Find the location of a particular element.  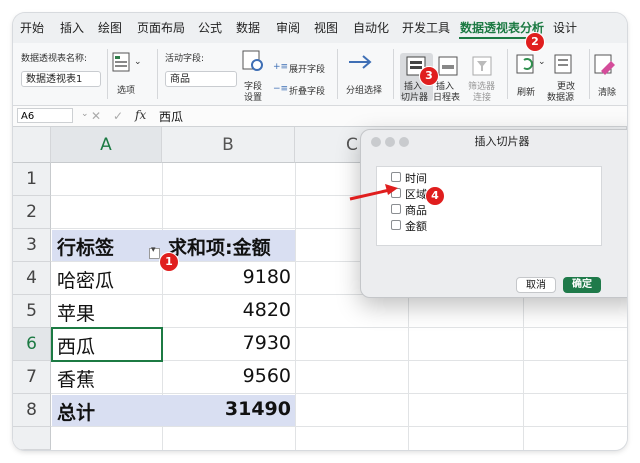

cancel-icon: ✕ is located at coordinates (96, 116).